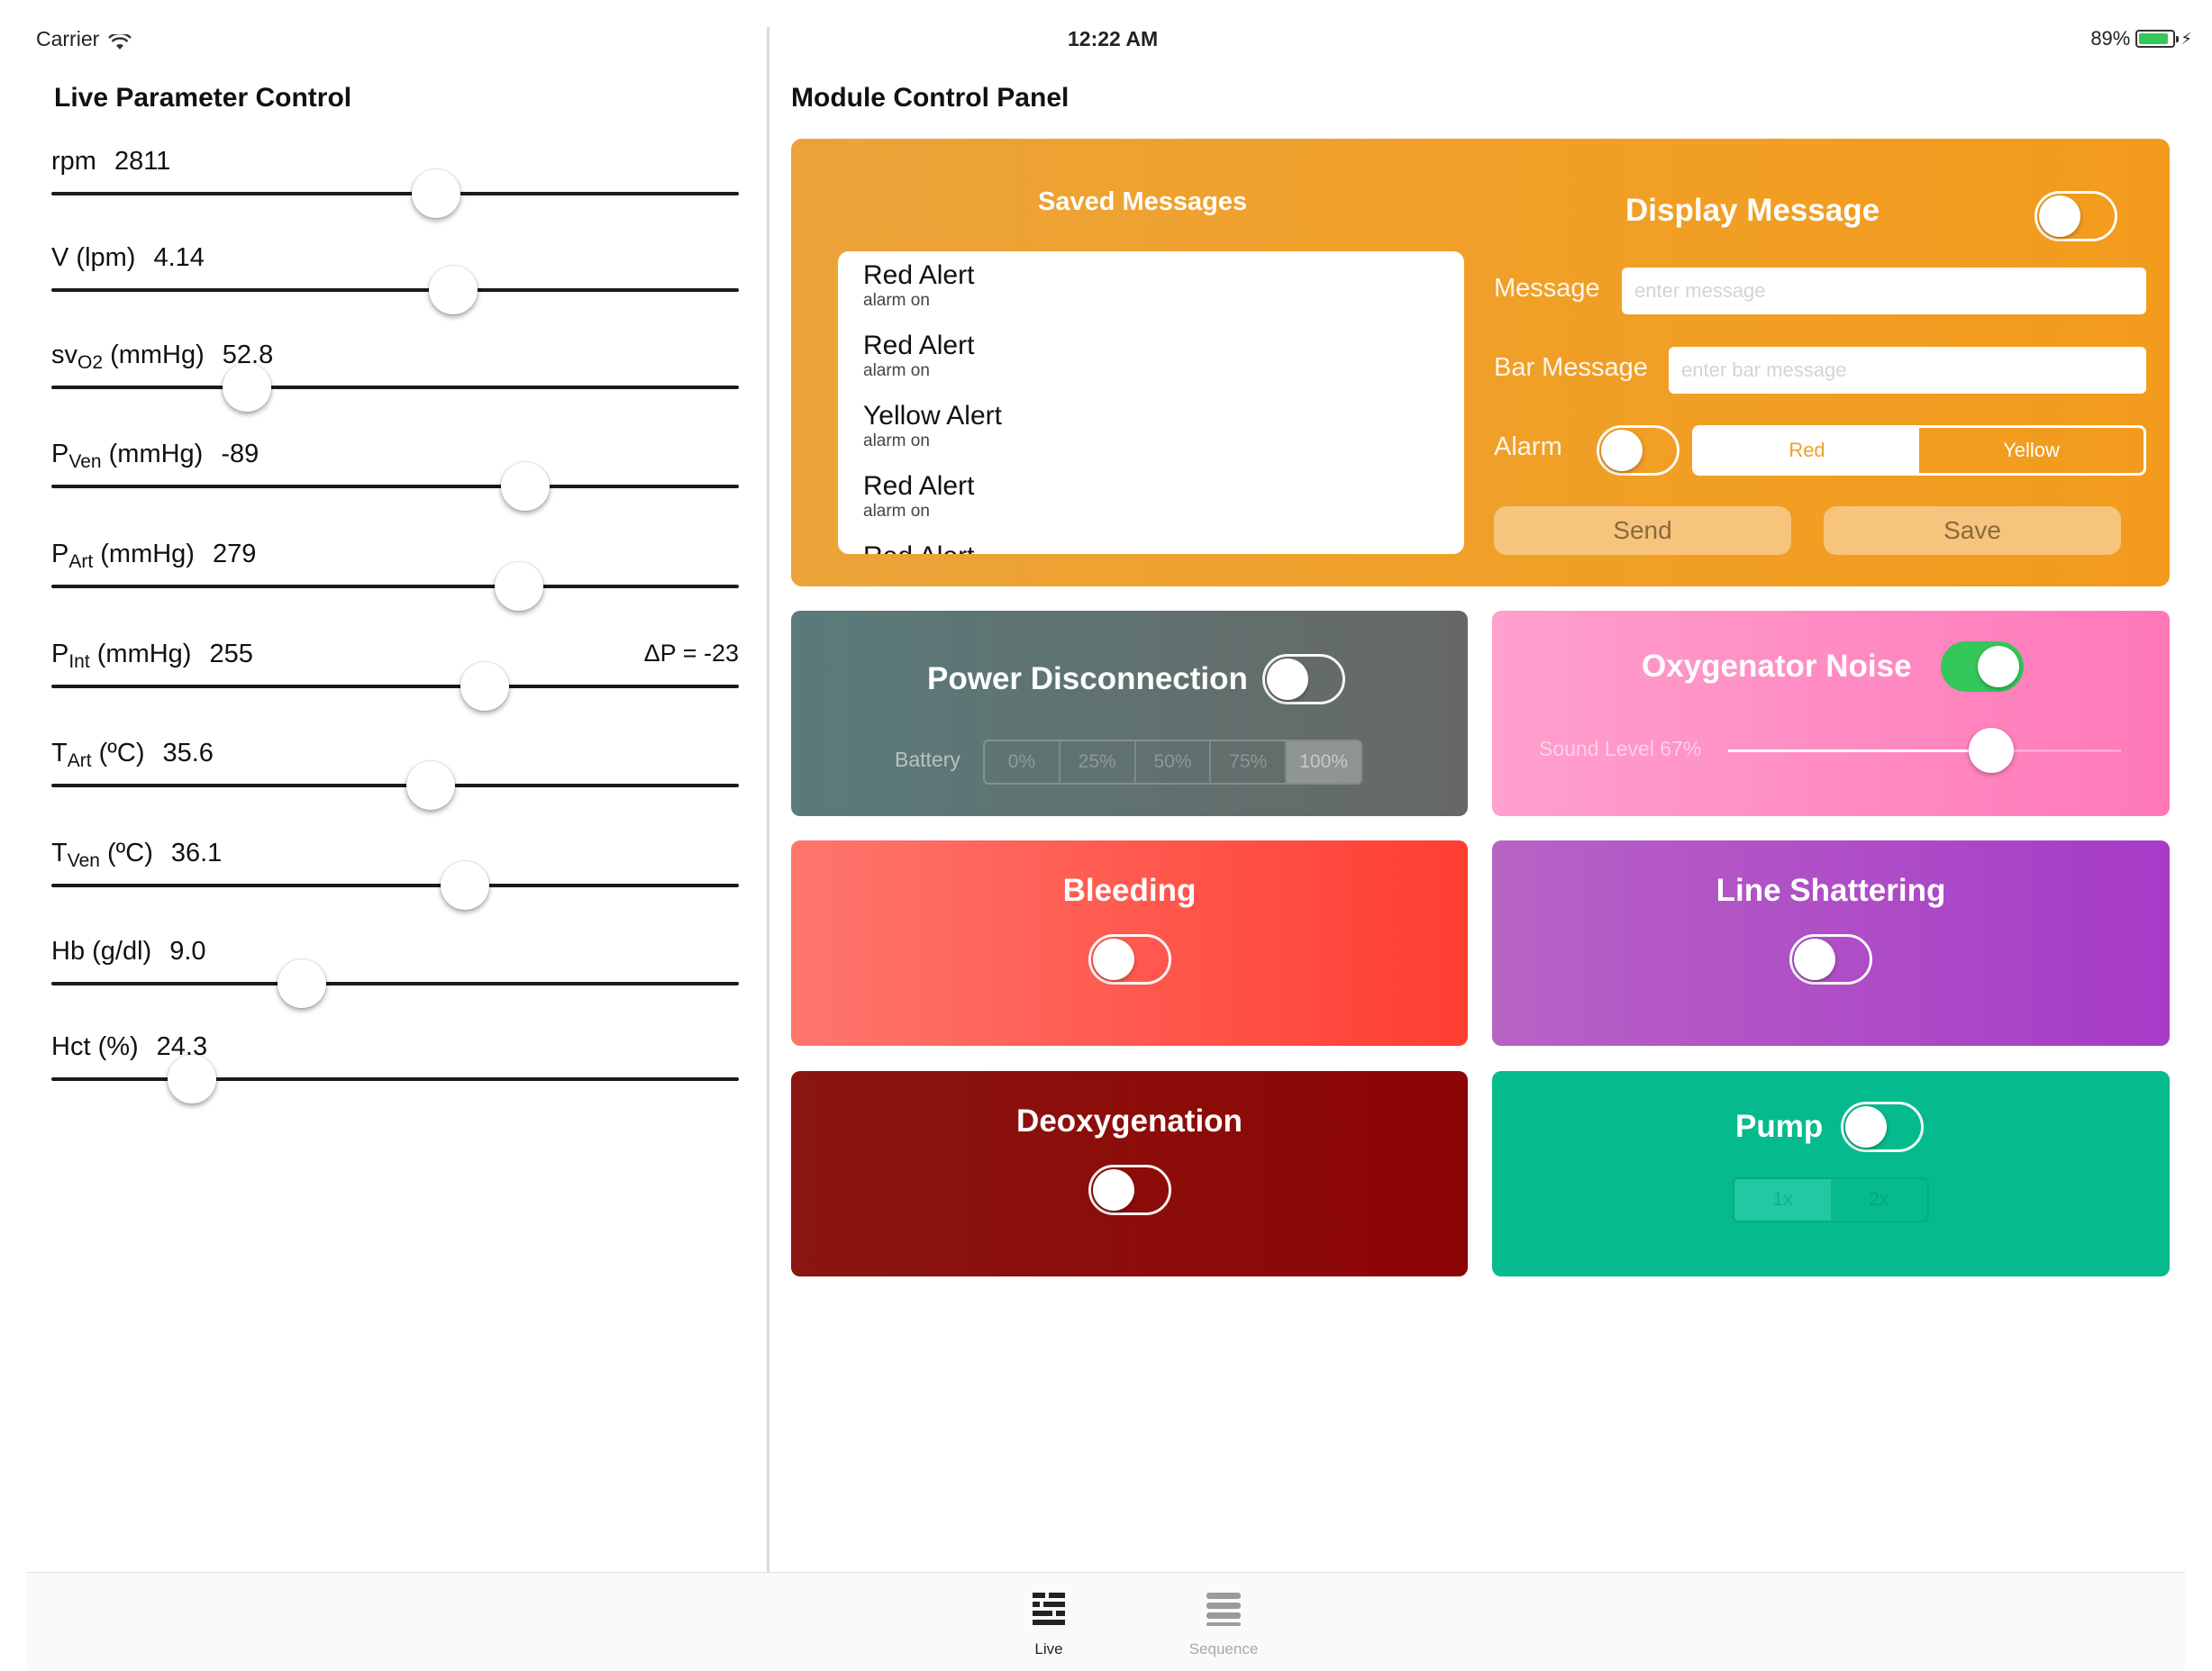 Image resolution: width=2212 pixels, height=1671 pixels. What do you see at coordinates (2157, 39) in the screenshot?
I see `battery-icon` at bounding box center [2157, 39].